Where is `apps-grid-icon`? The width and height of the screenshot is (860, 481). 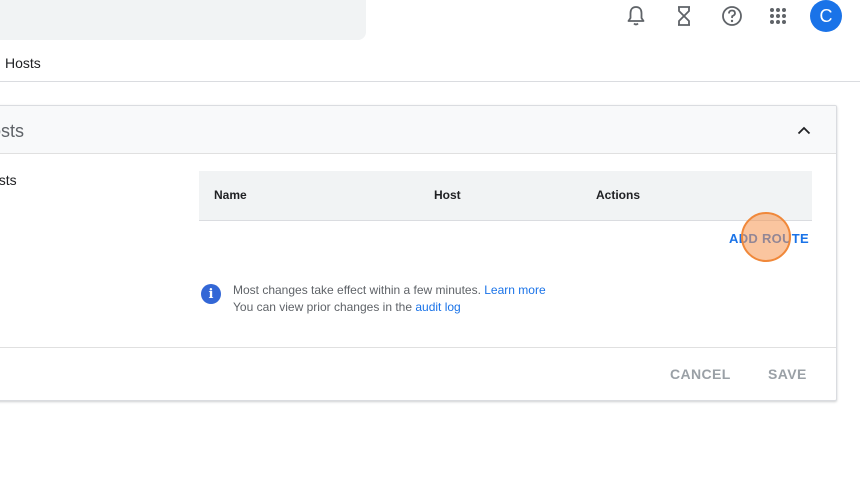 apps-grid-icon is located at coordinates (778, 16).